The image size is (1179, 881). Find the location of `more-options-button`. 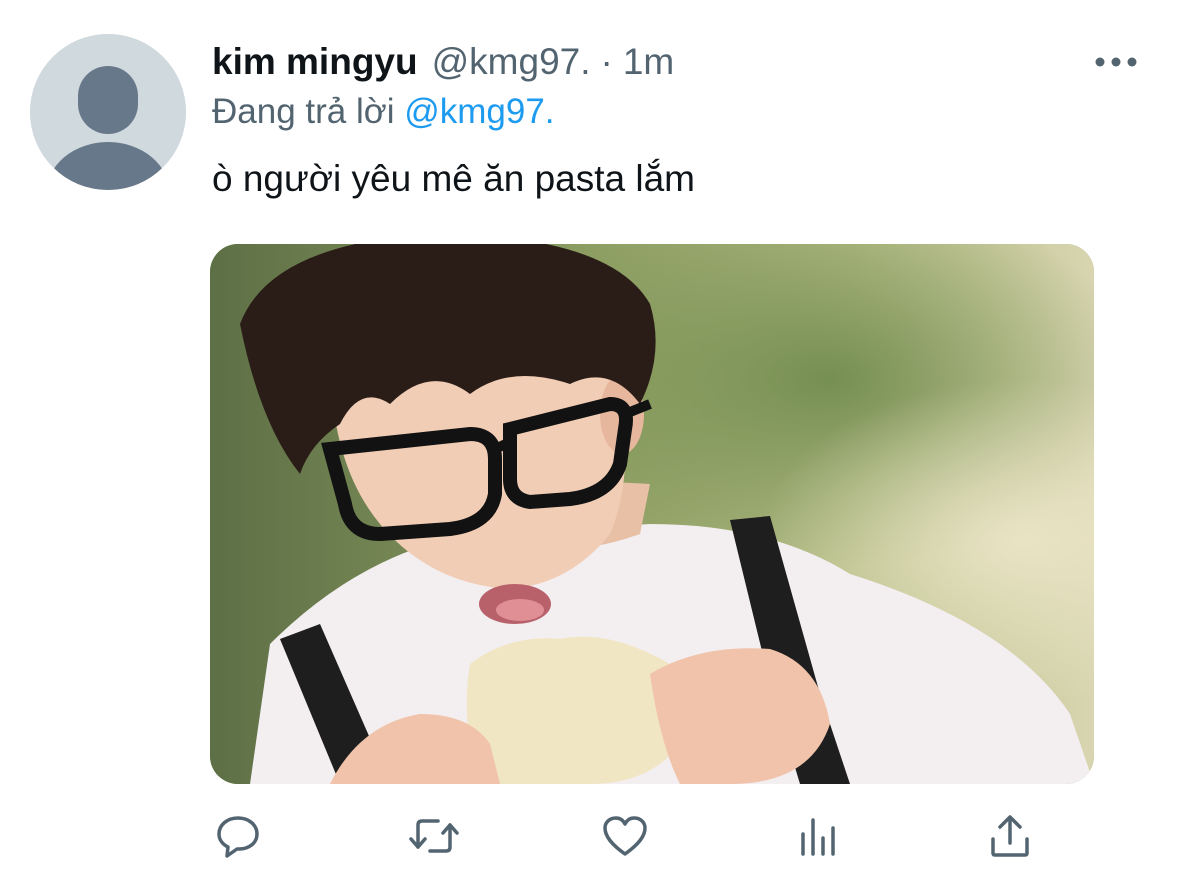

more-options-button is located at coordinates (1116, 62).